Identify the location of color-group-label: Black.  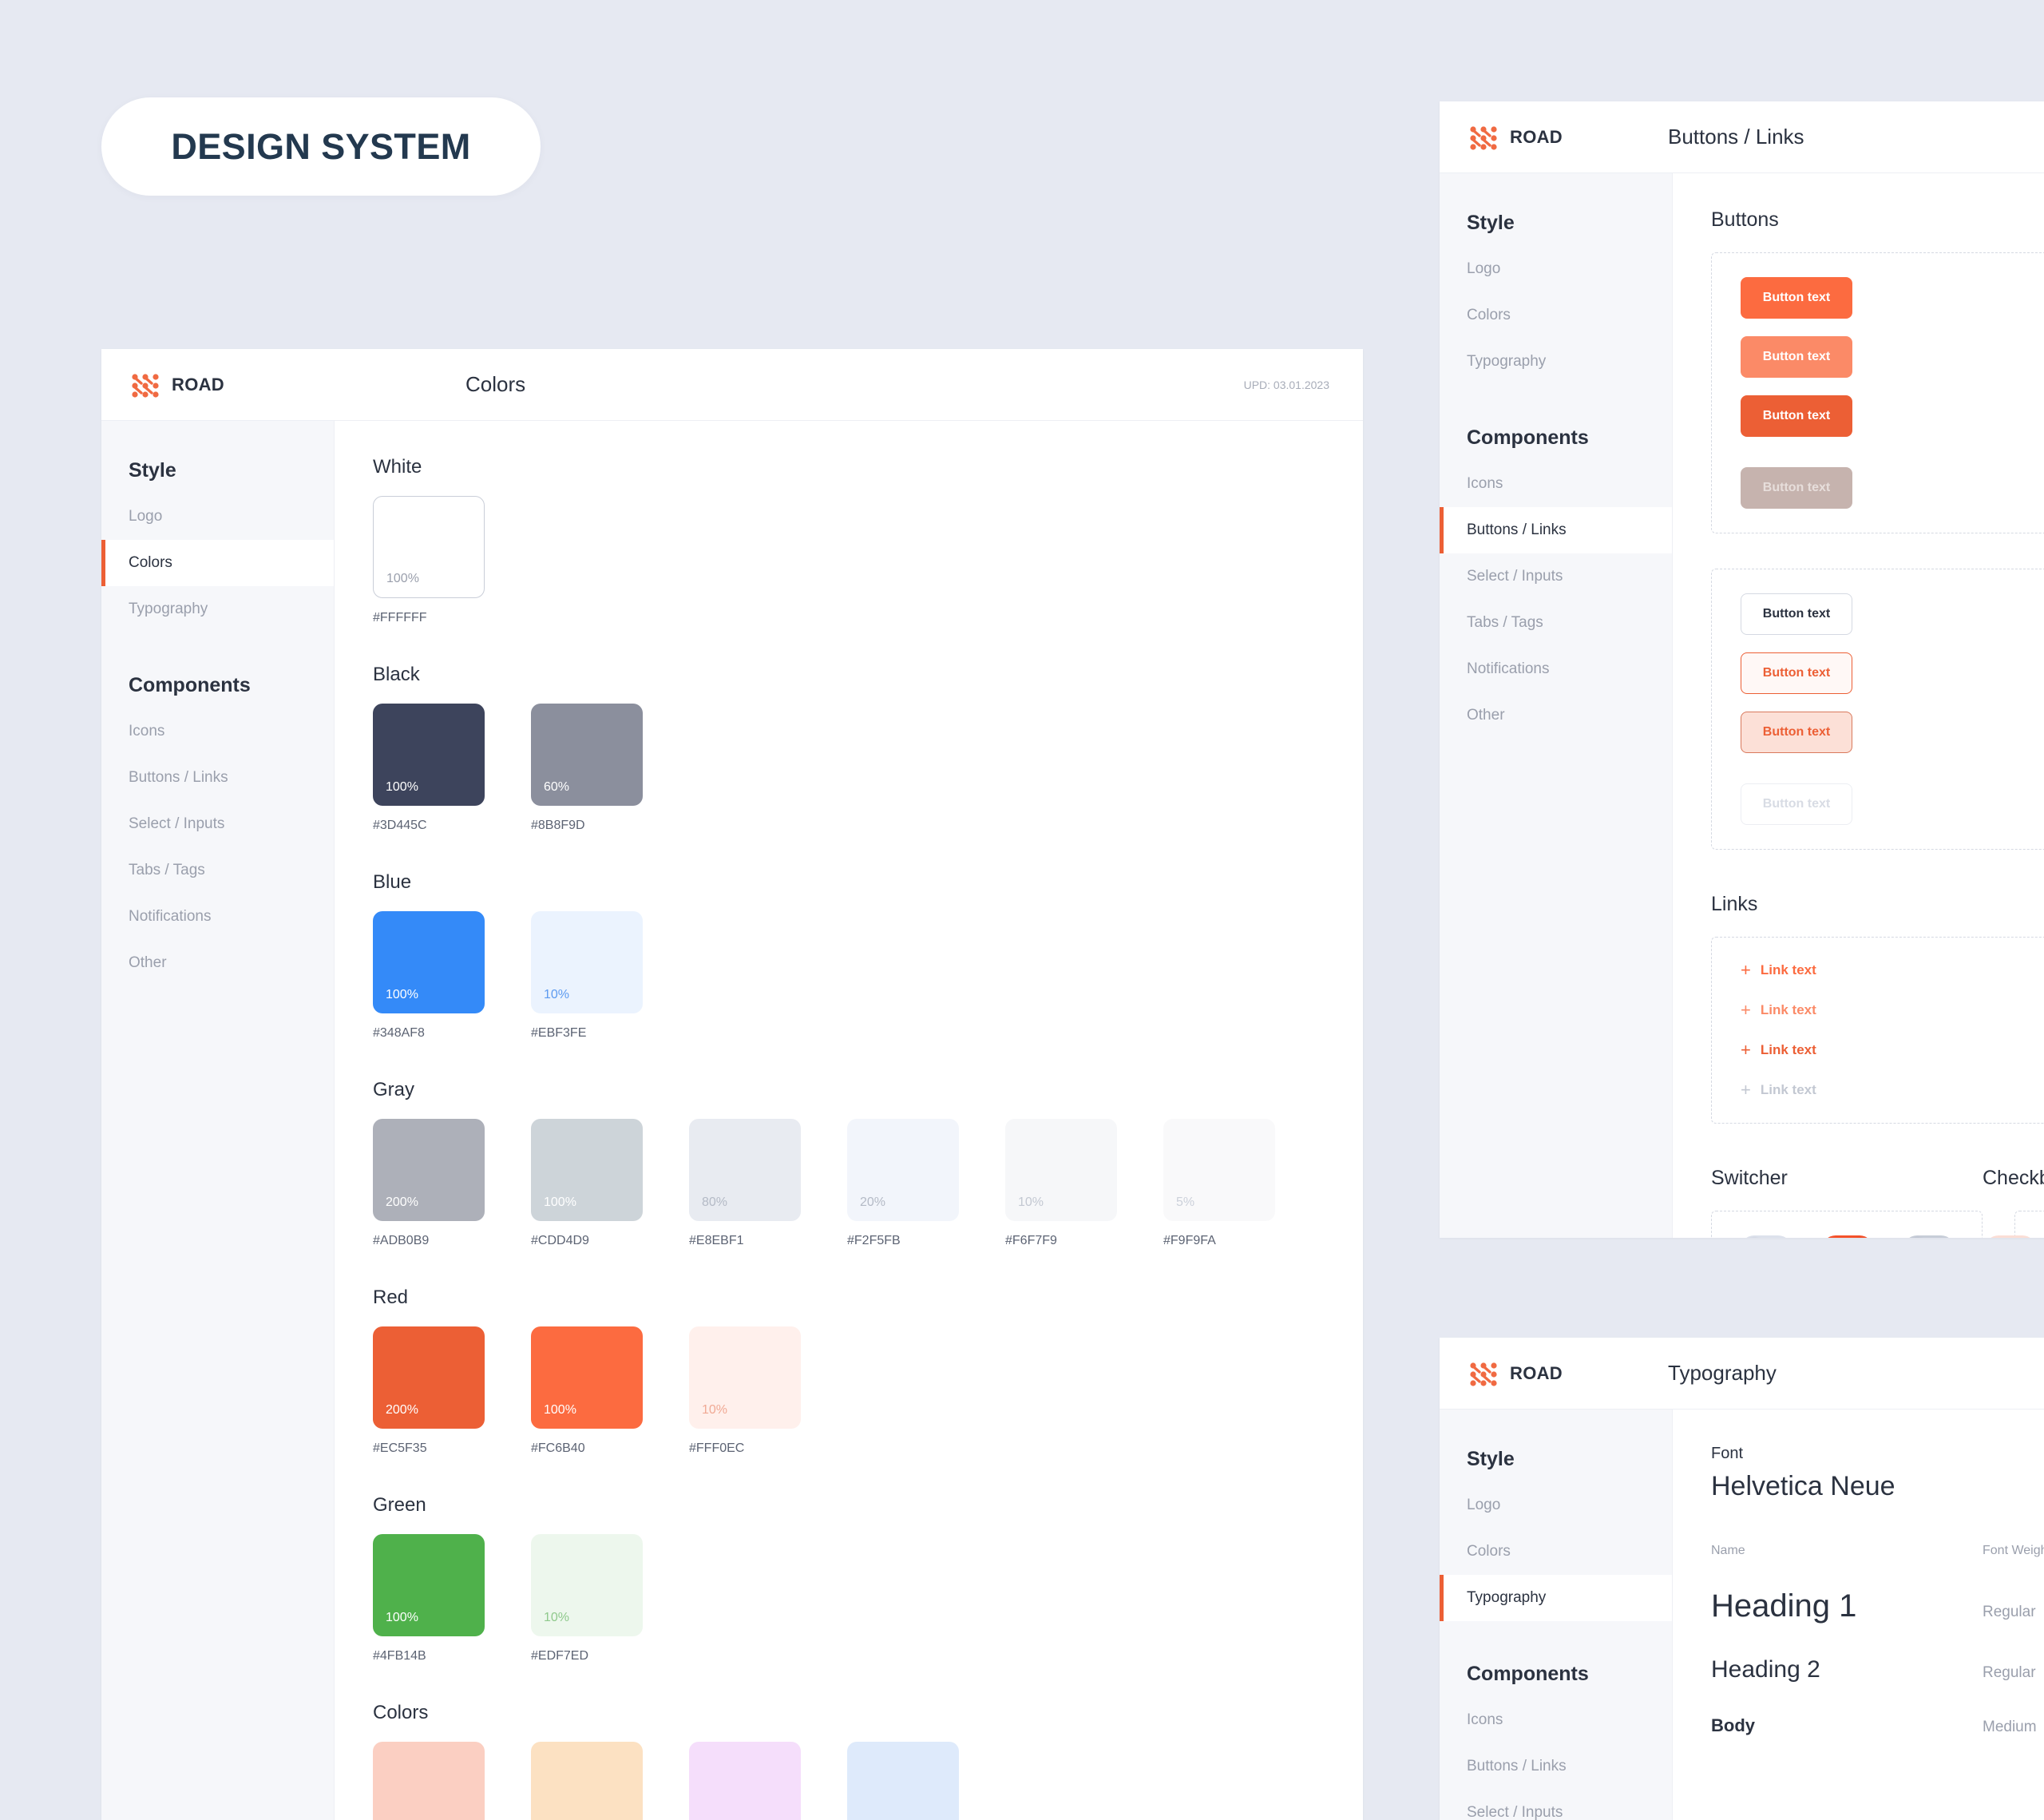
(396, 674).